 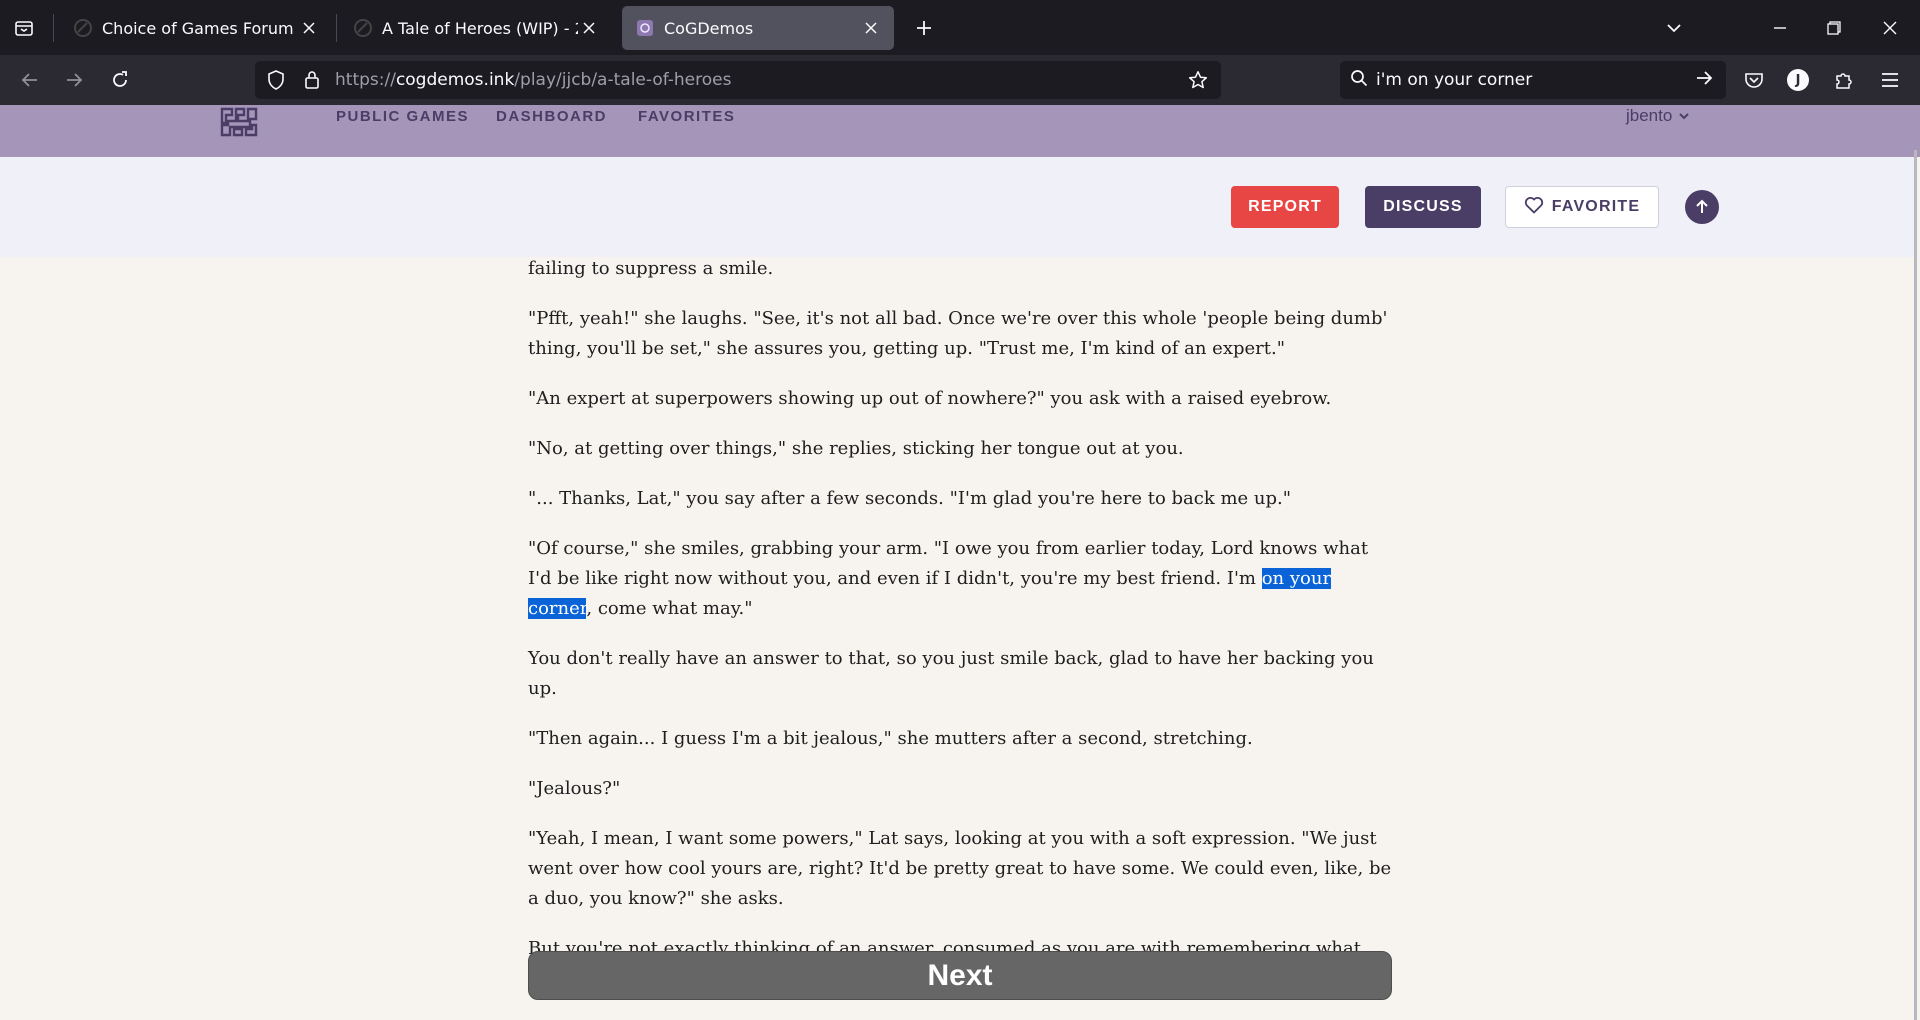 I want to click on tab-a-tale-of-heroes-wip: A Tale of Heroes (WIP) - 224k w, so click(x=476, y=28).